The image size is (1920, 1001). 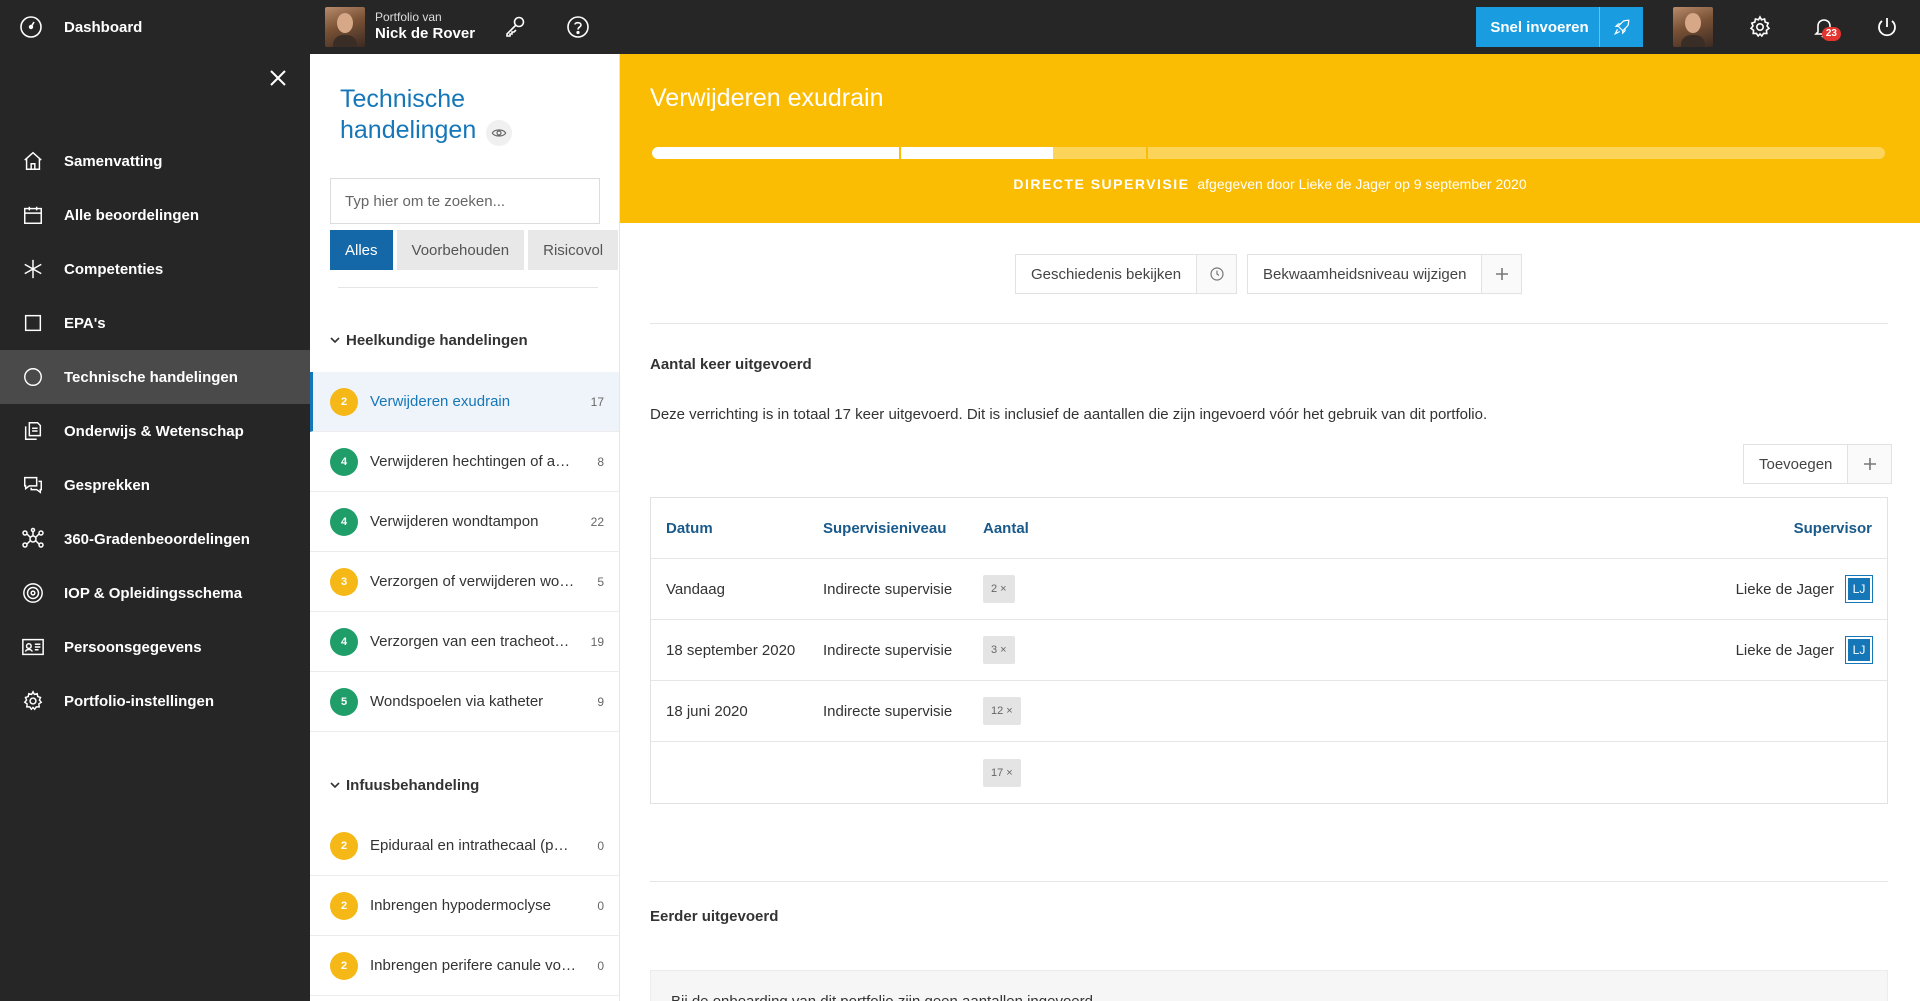 I want to click on cell-date: Vandaag, so click(x=695, y=589).